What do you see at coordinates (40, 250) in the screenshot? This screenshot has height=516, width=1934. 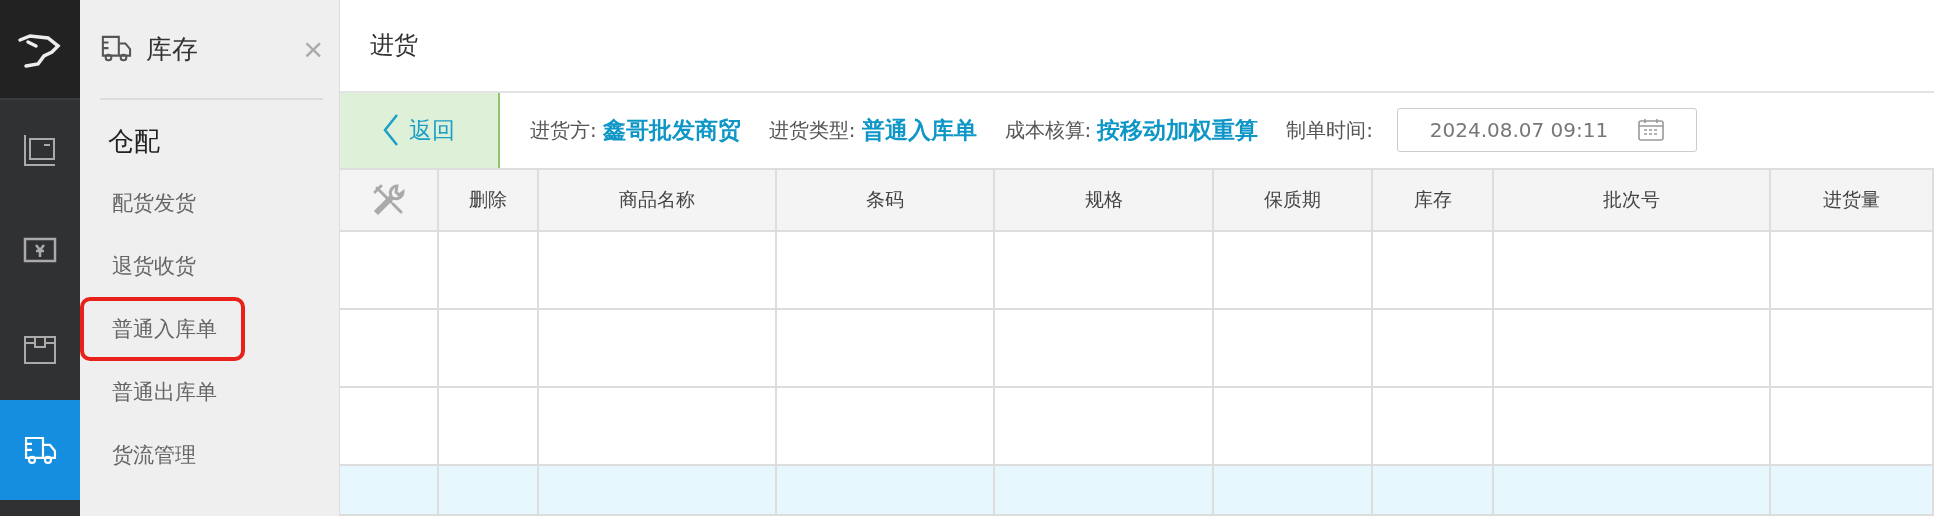 I see `money-icon` at bounding box center [40, 250].